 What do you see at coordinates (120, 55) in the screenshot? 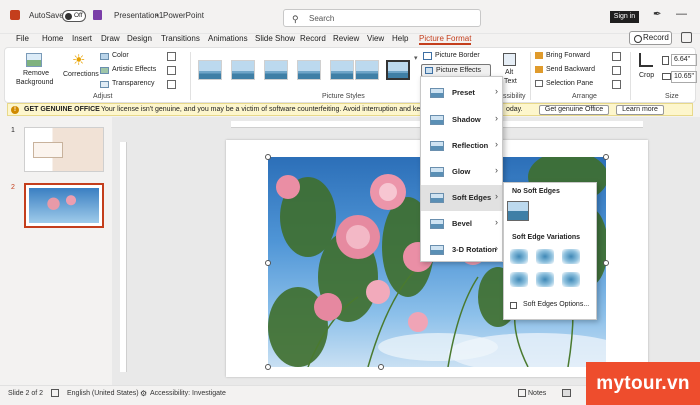
I see `color-button: Color` at bounding box center [120, 55].